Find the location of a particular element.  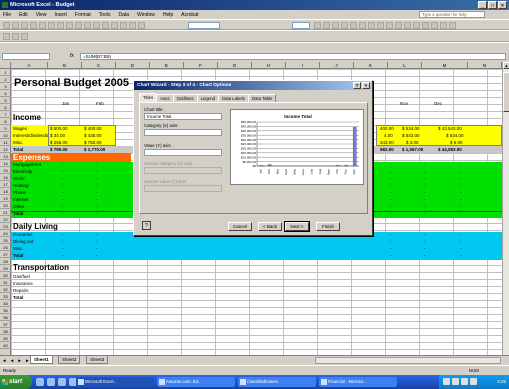

fx-icon: fx is located at coordinates (72, 56).